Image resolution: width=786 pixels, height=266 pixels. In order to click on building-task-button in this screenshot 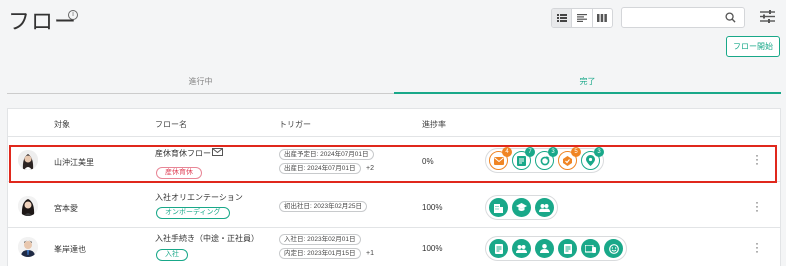, I will do `click(498, 207)`.